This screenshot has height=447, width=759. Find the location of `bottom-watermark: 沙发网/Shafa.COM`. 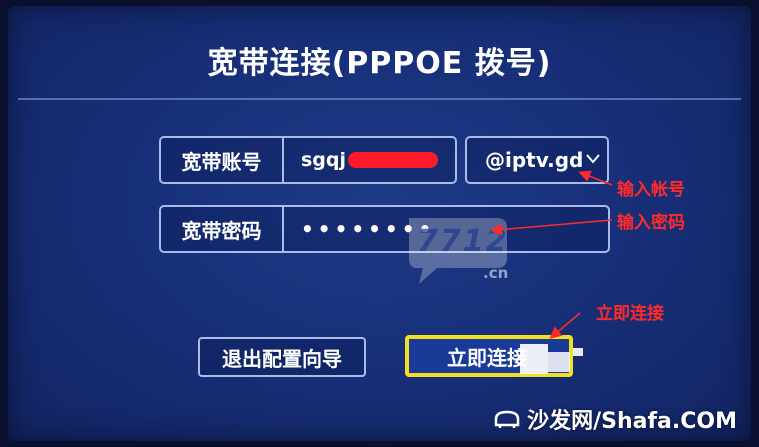

bottom-watermark: 沙发网/Shafa.COM is located at coordinates (615, 419).